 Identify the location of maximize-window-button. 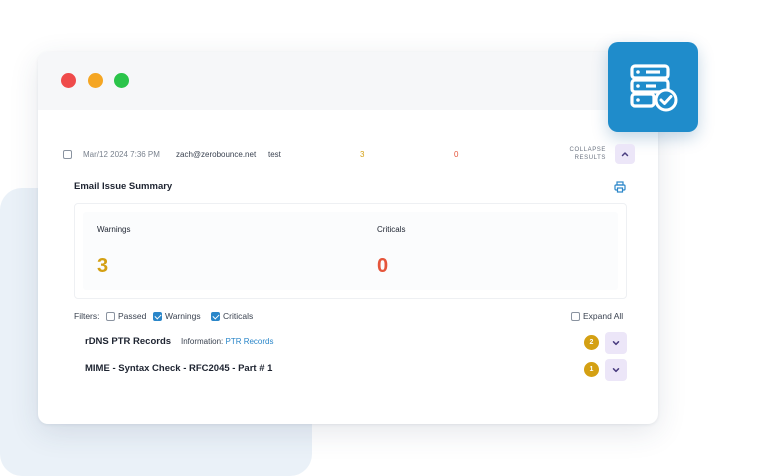
(121, 80).